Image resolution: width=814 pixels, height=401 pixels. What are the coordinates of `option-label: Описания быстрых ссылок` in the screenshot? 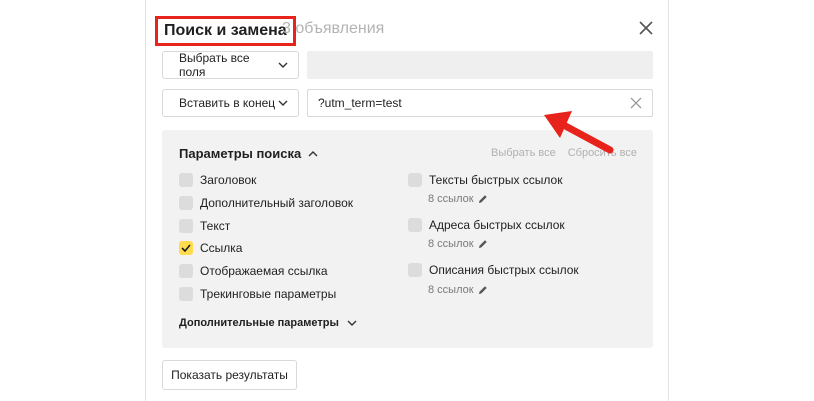 It's located at (504, 270).